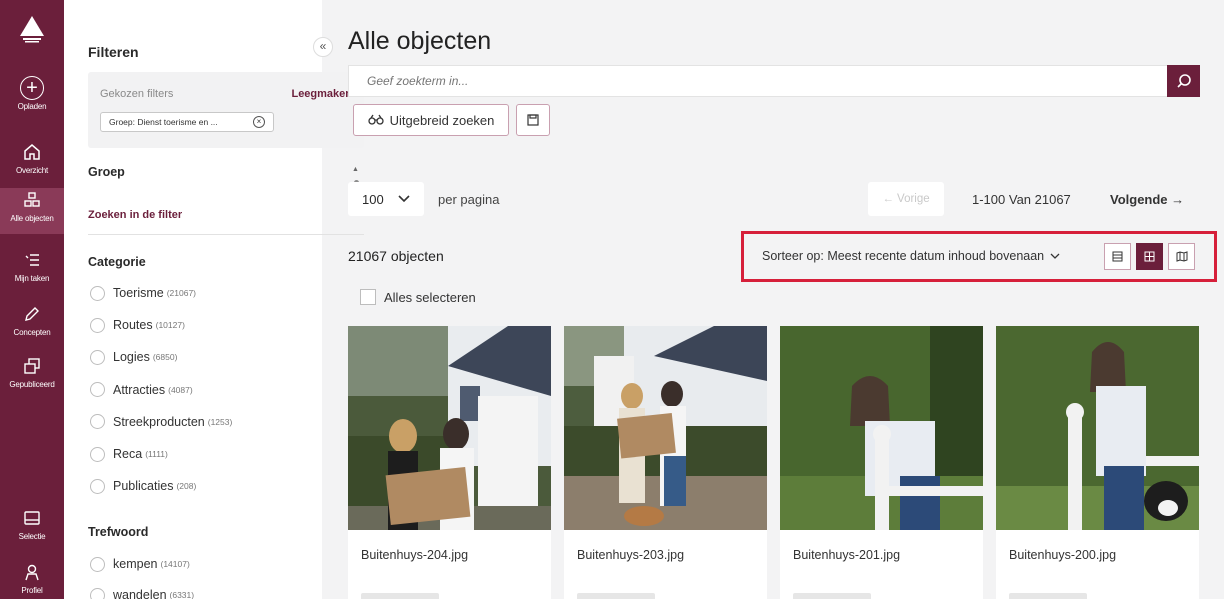 The image size is (1224, 599). Describe the element at coordinates (113, 52) in the screenshot. I see `filter-title: Filteren` at that location.